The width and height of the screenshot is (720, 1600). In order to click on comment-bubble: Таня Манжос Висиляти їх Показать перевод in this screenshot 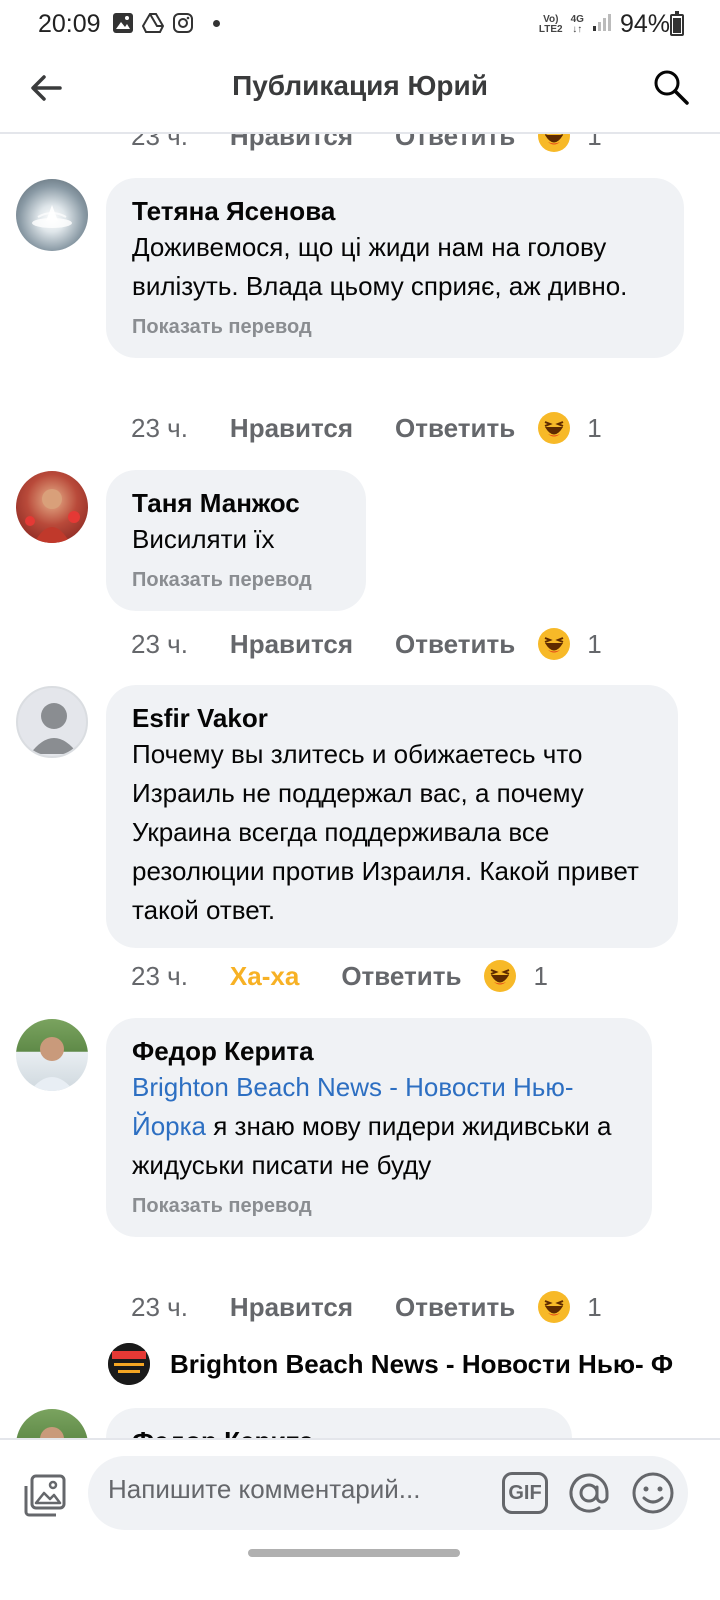, I will do `click(236, 540)`.